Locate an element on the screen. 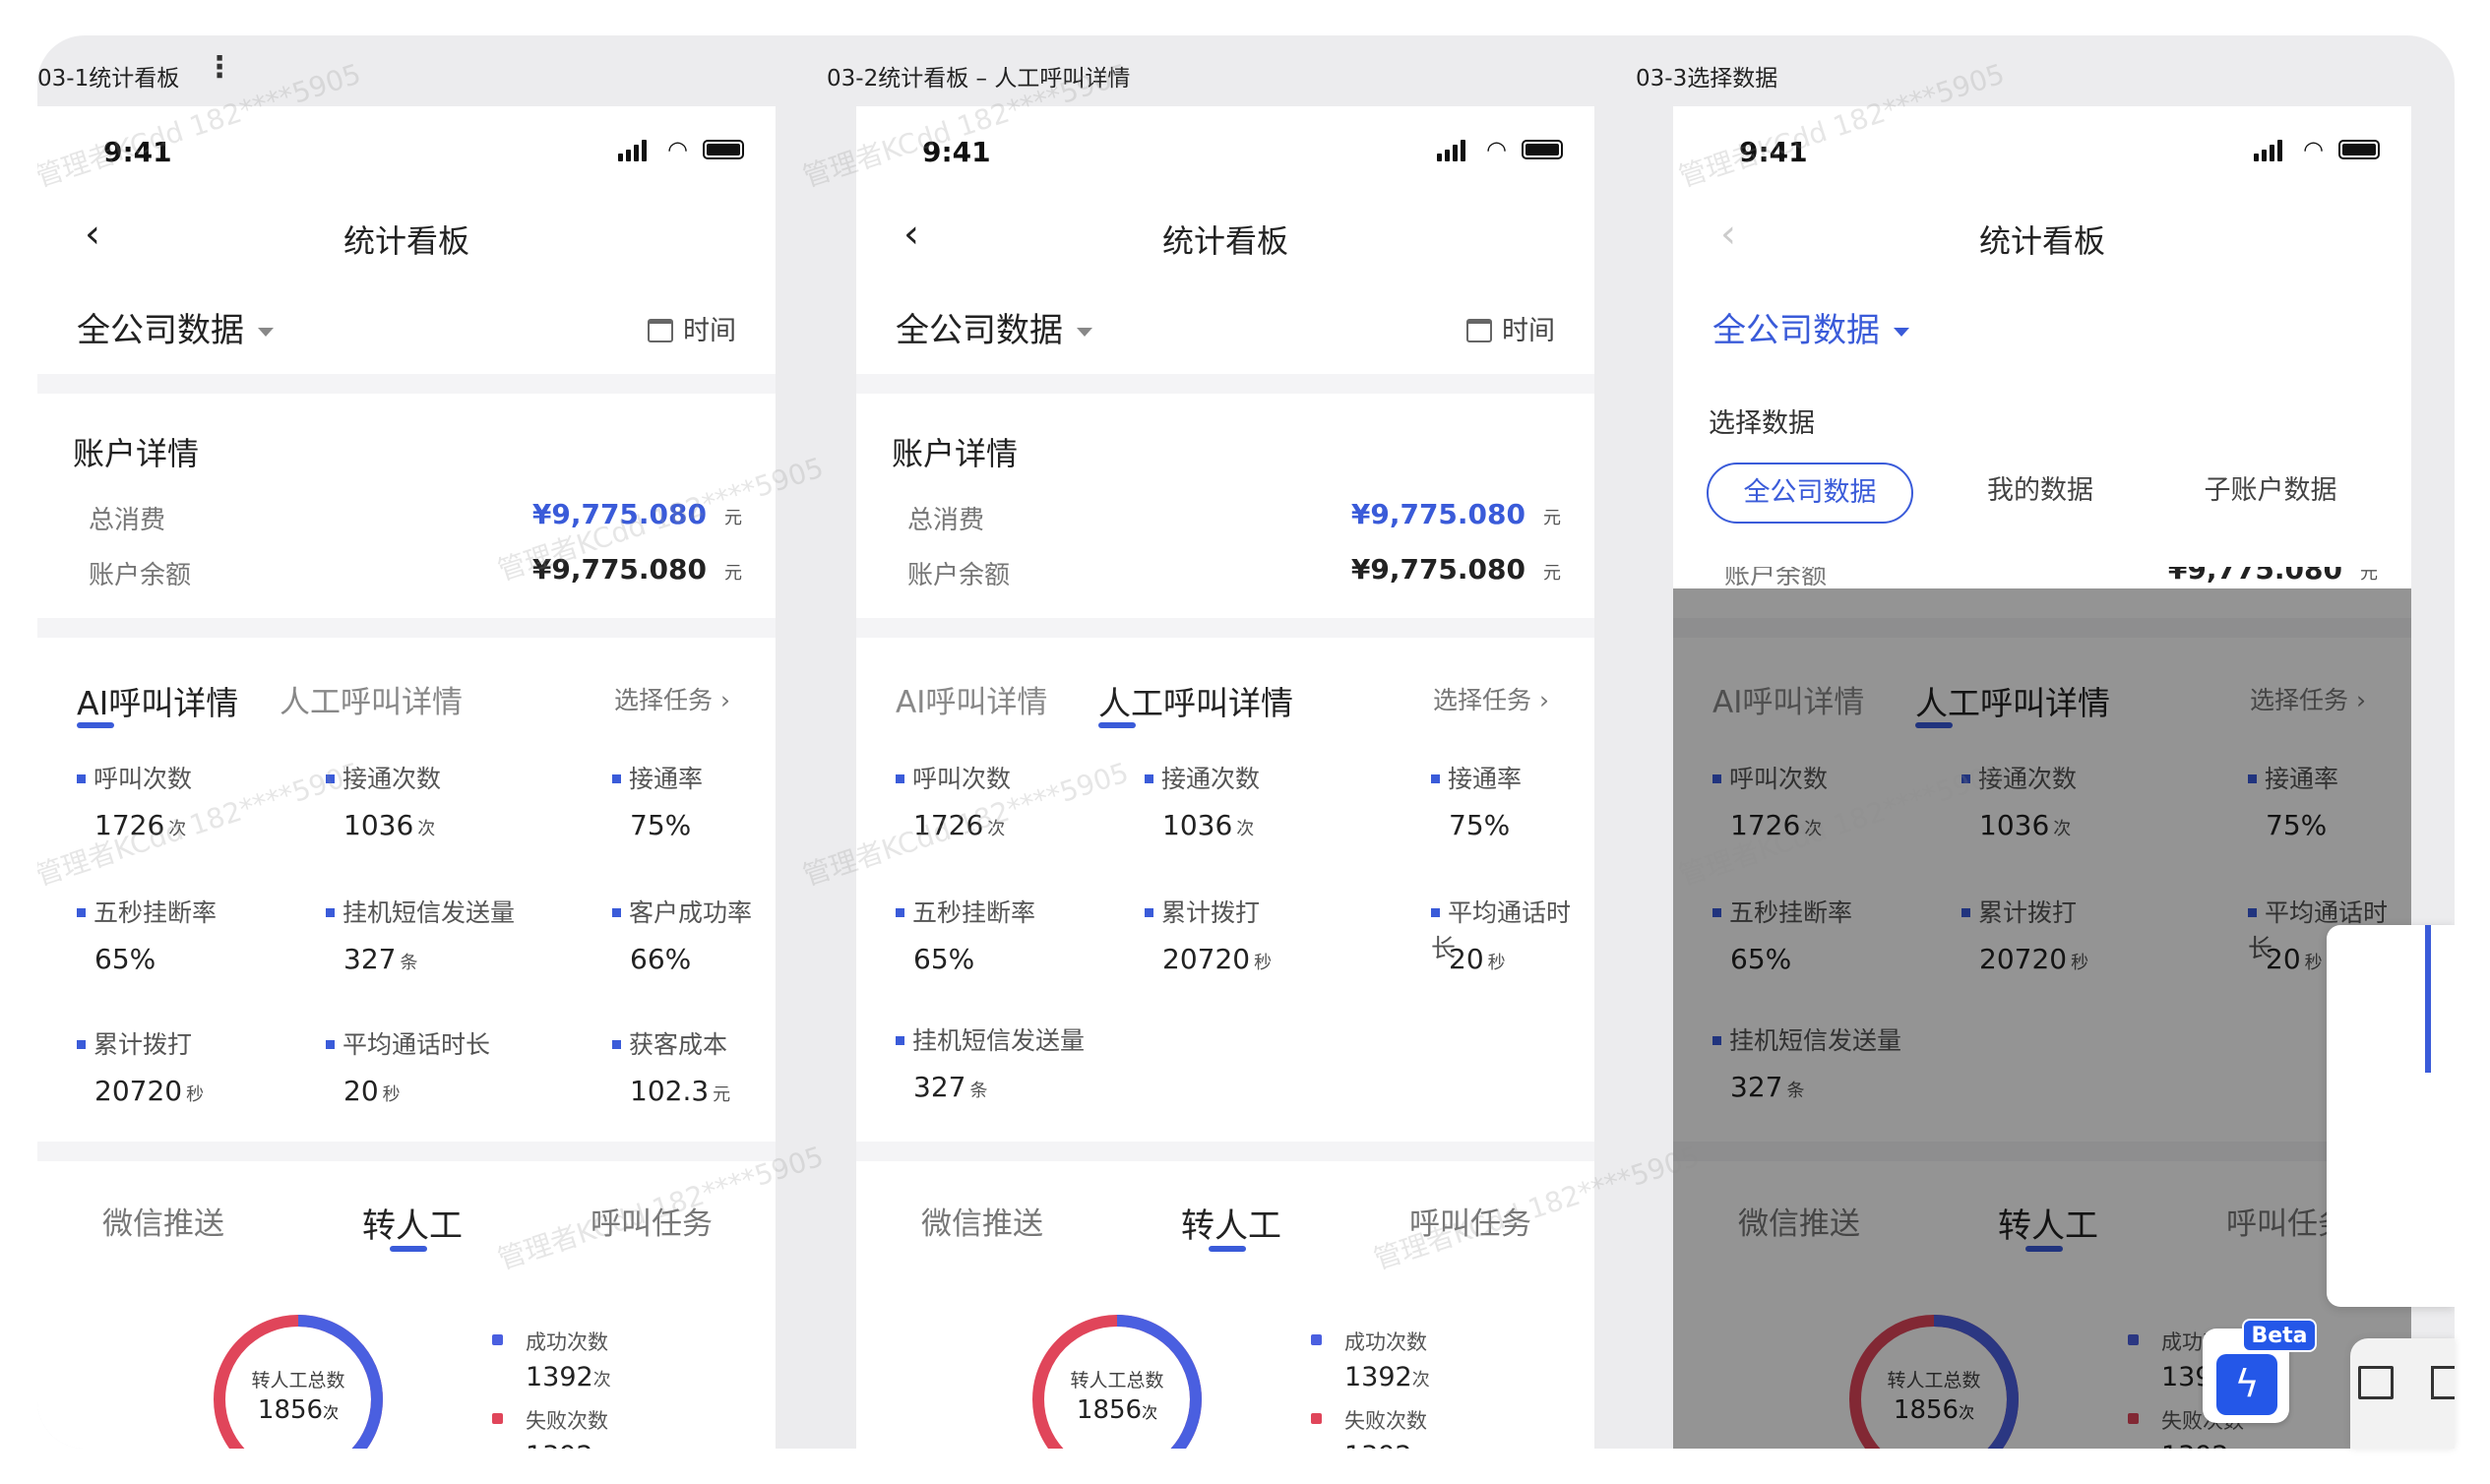 This screenshot has height=1484, width=2490. frame-label-1: 03-1统计看板 is located at coordinates (108, 76).